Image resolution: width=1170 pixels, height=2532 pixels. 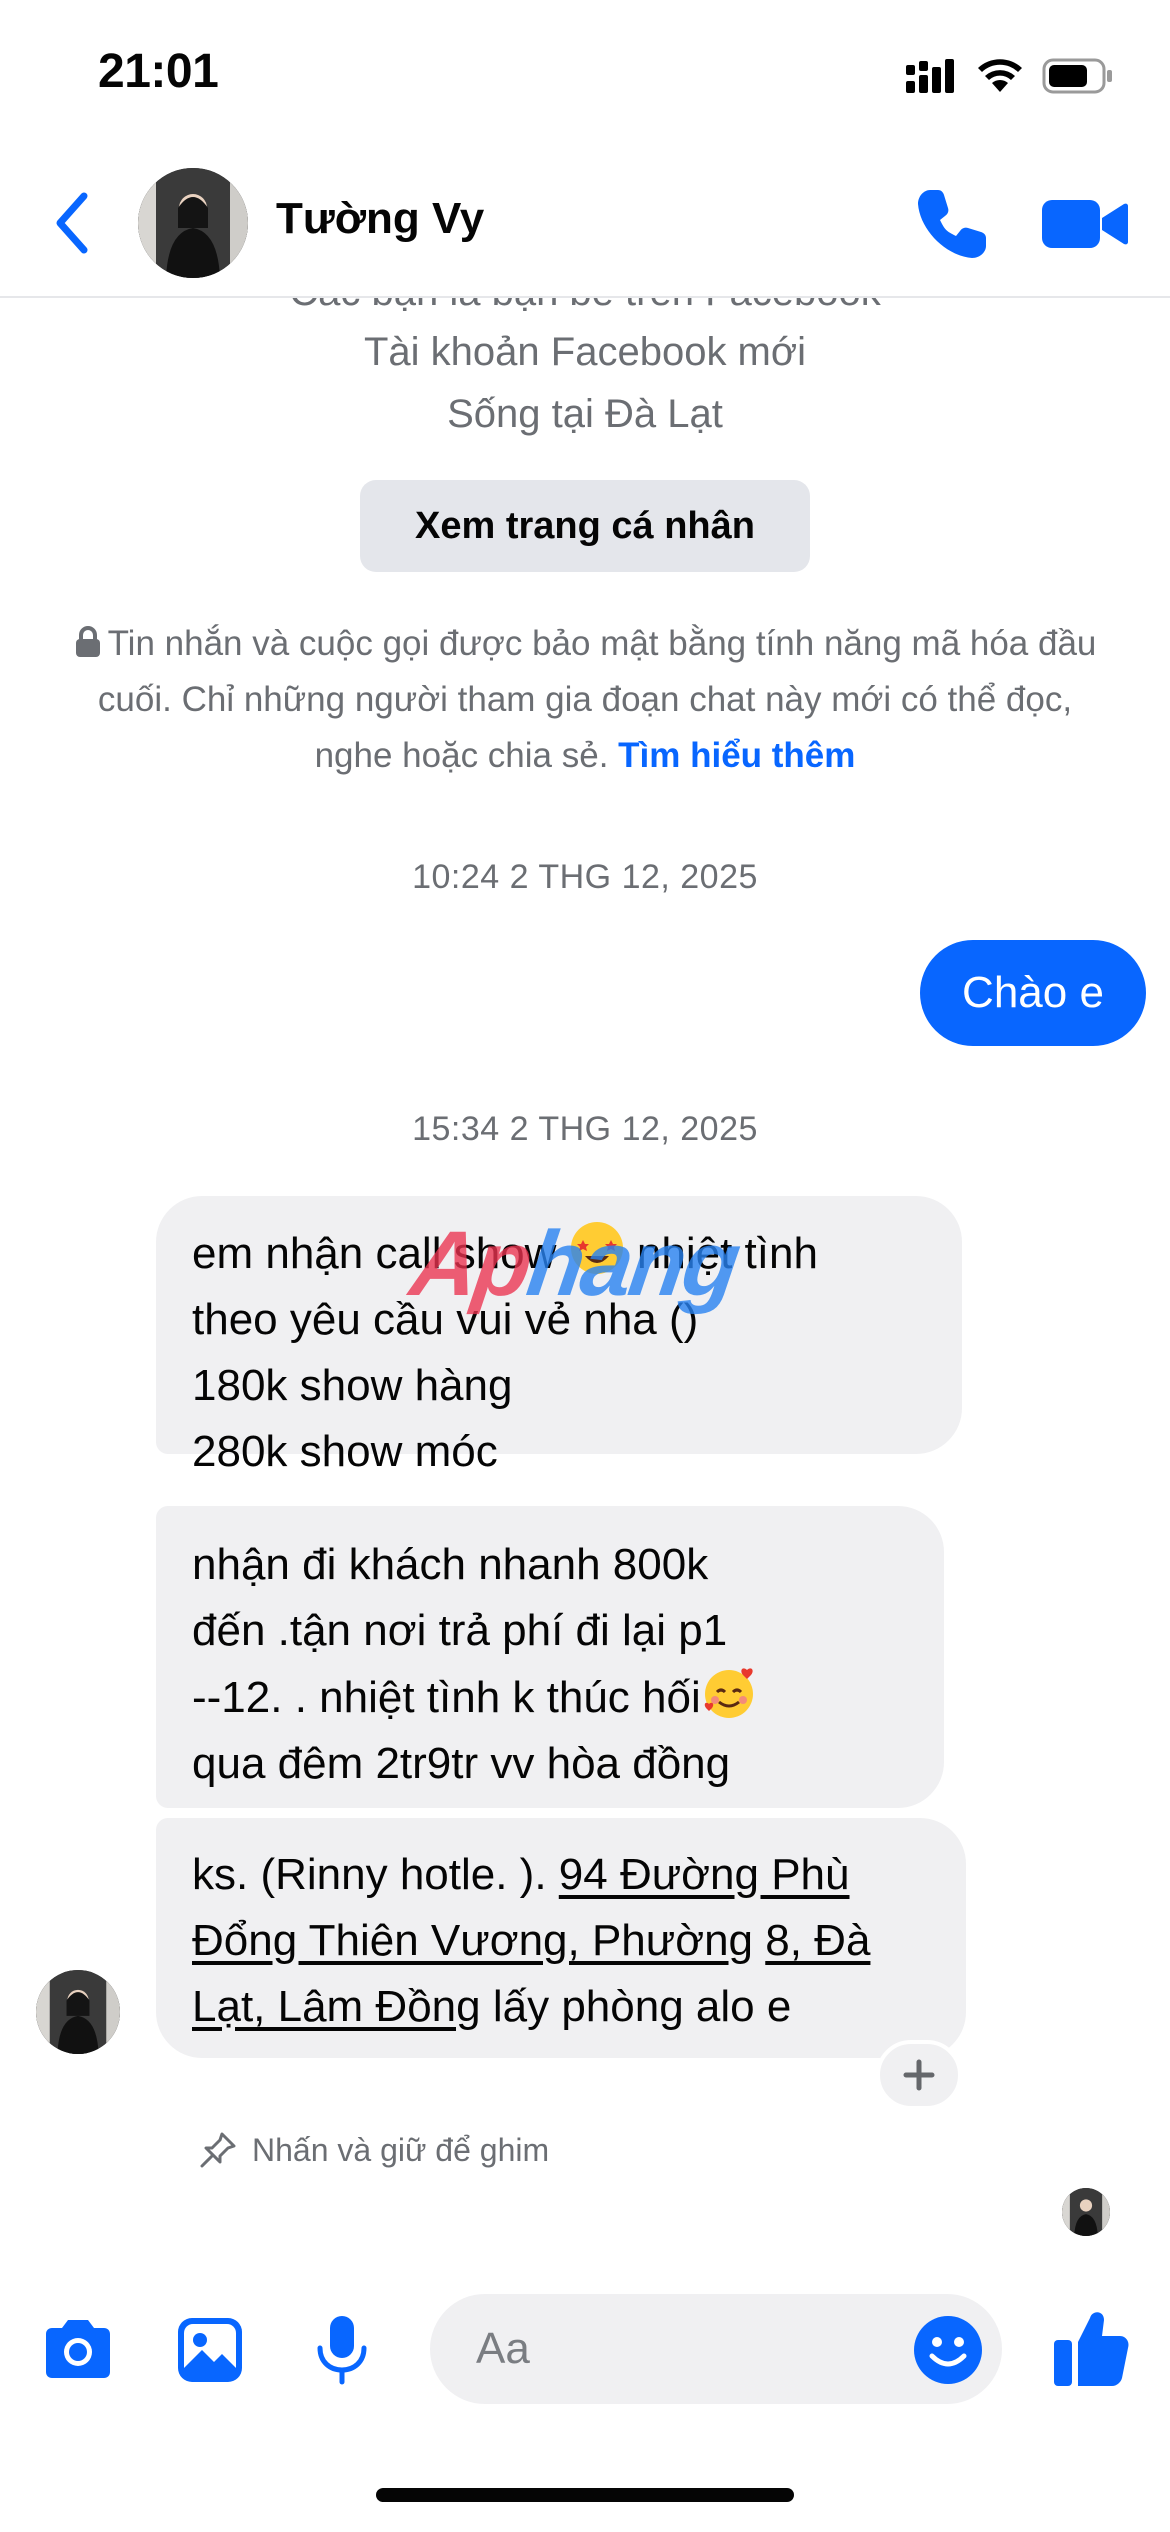 I want to click on message-timestamp: 10:24 2 THG 12, 2025, so click(x=585, y=877).